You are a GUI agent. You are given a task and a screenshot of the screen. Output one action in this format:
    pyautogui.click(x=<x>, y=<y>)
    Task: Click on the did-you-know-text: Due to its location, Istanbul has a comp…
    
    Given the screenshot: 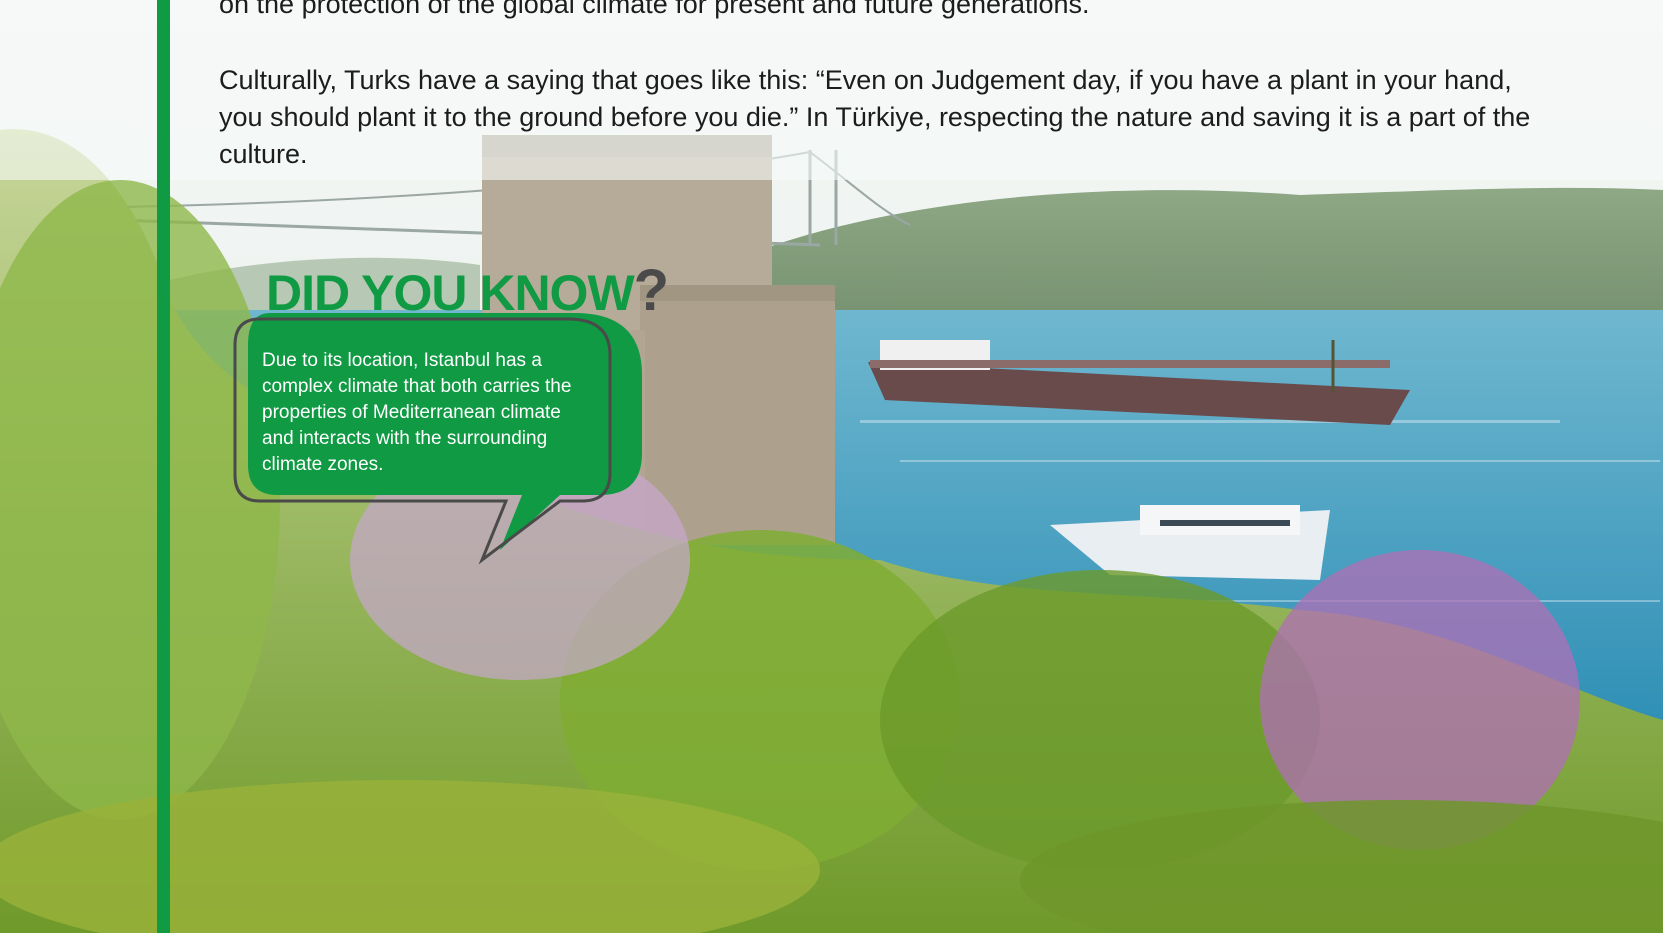 What is the action you would take?
    pyautogui.click(x=417, y=412)
    